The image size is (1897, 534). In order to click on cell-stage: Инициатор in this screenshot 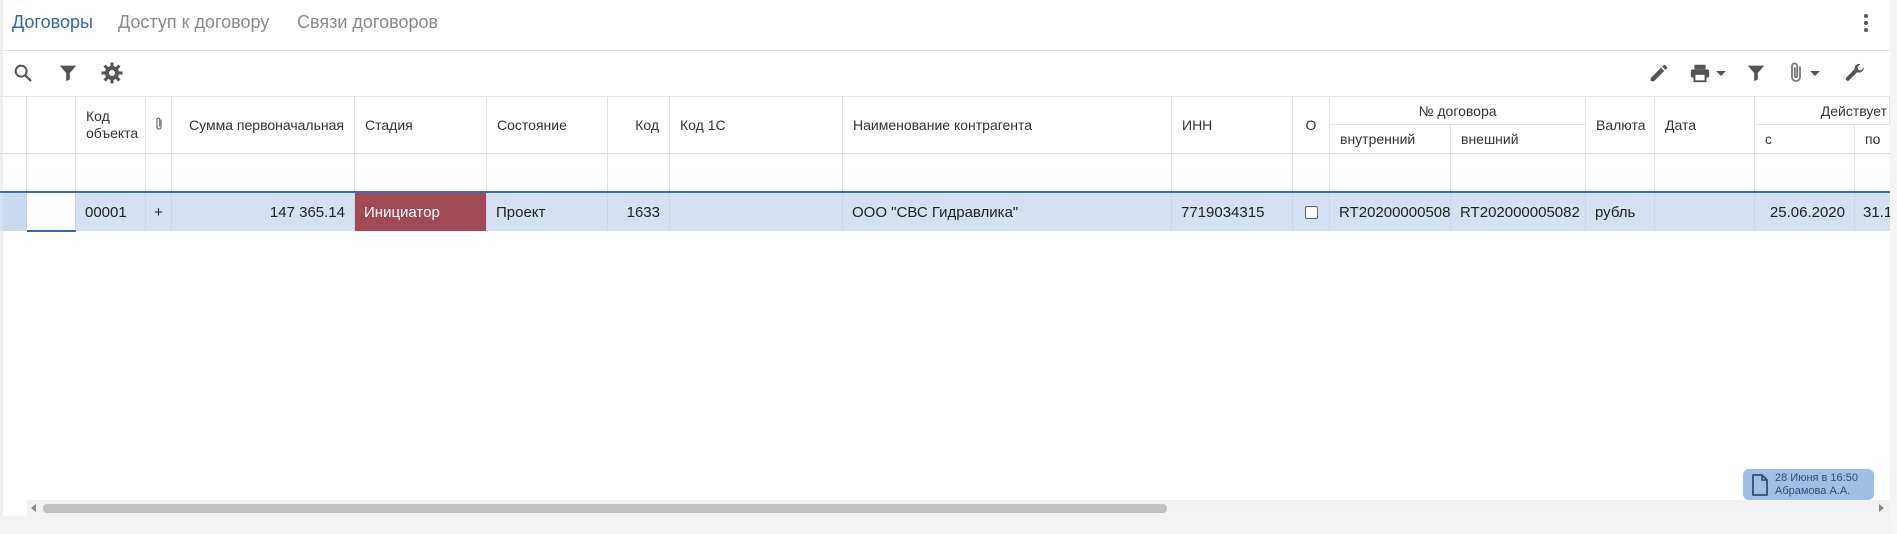, I will do `click(421, 212)`.